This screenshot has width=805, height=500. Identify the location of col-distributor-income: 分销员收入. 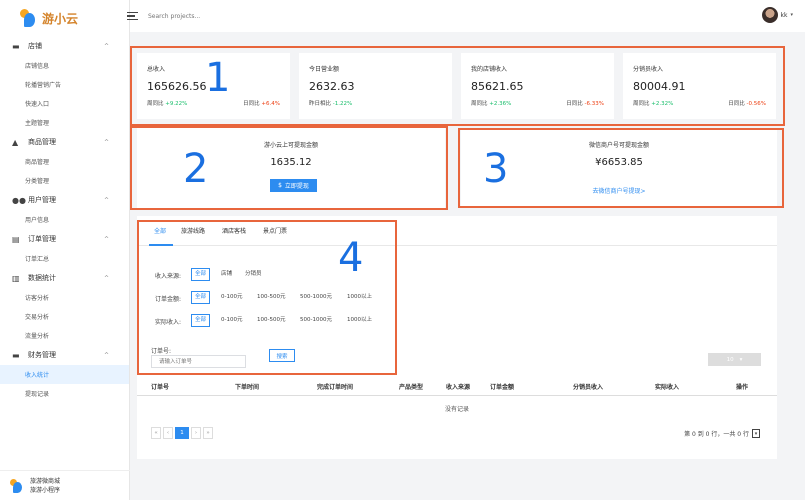
(588, 386).